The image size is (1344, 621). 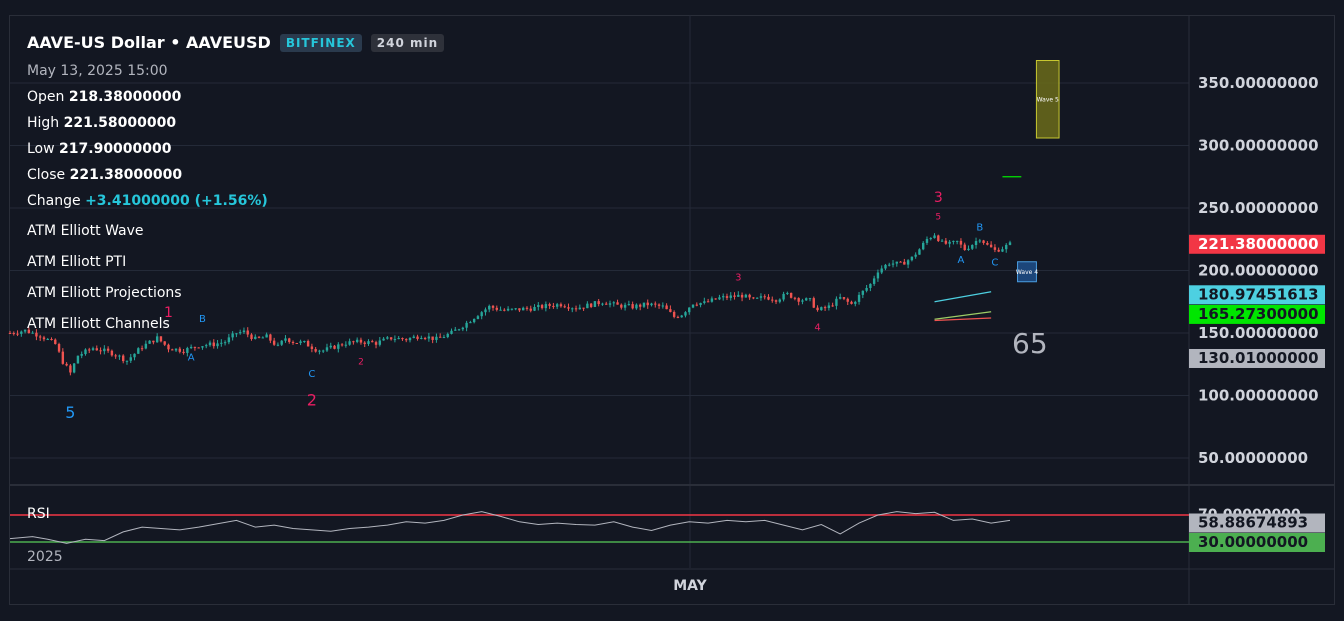 What do you see at coordinates (320, 43) in the screenshot?
I see `exchange-badge: BITFINEX` at bounding box center [320, 43].